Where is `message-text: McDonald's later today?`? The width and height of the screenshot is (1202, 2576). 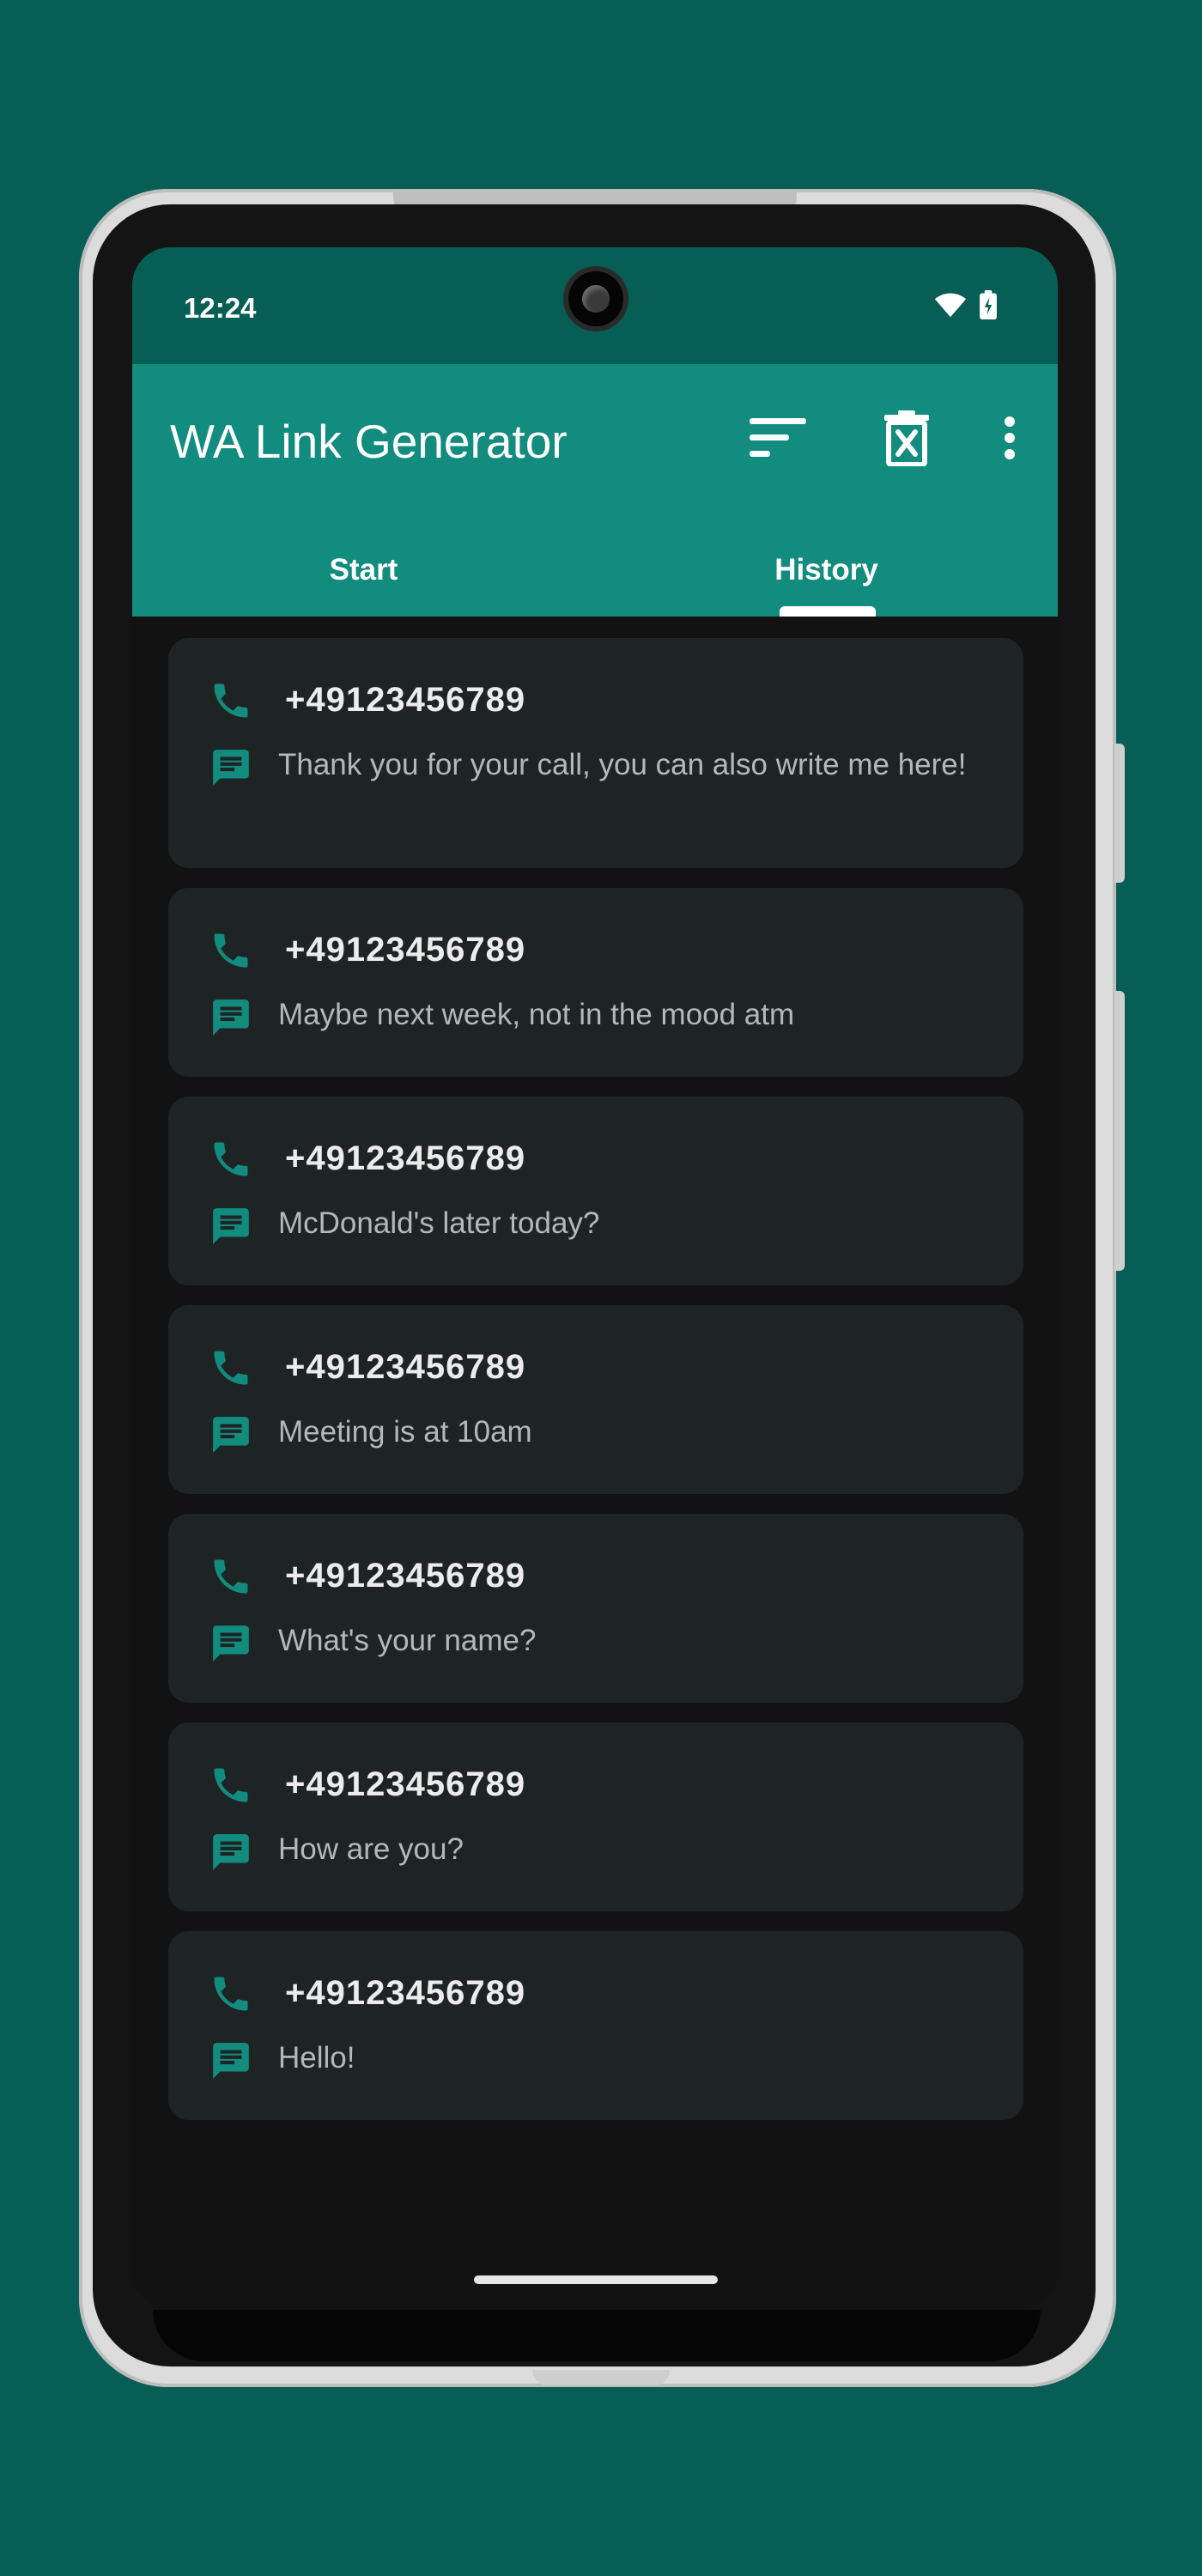 message-text: McDonald's later today? is located at coordinates (439, 1223).